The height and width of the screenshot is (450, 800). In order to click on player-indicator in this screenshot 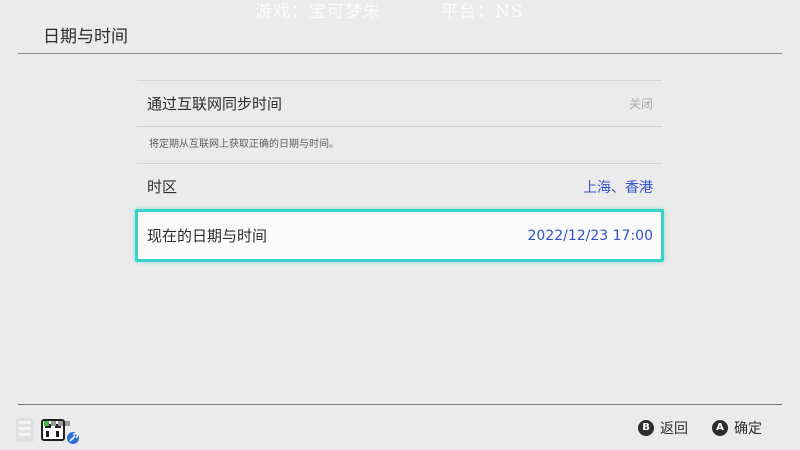, I will do `click(58, 420)`.